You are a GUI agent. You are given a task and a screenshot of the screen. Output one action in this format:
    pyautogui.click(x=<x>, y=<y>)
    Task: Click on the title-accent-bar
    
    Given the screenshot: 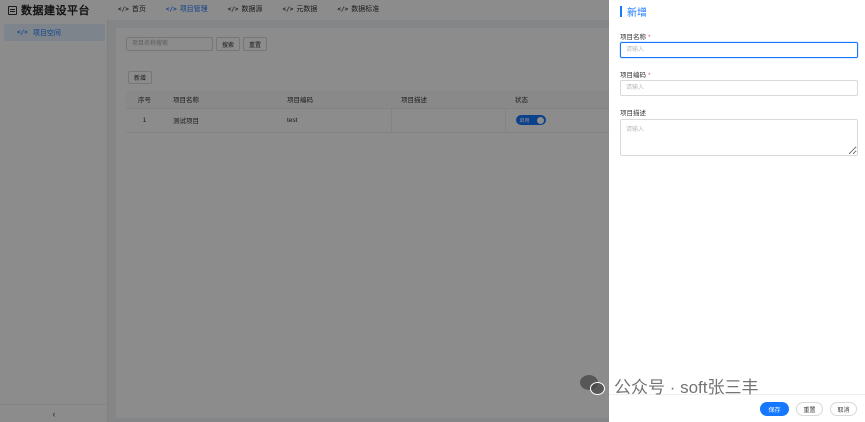 What is the action you would take?
    pyautogui.click(x=621, y=11)
    